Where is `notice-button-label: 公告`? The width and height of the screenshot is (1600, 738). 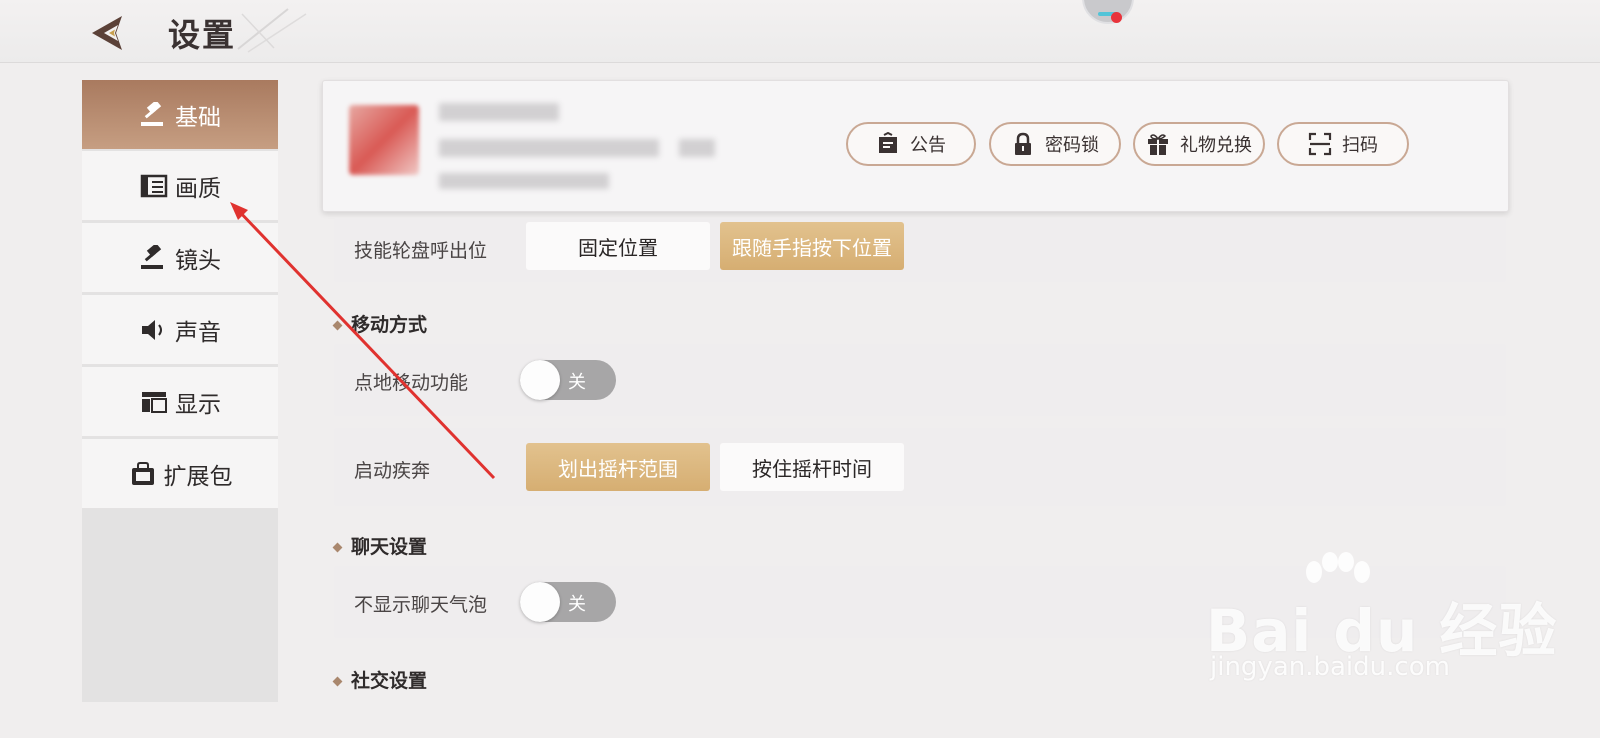 notice-button-label: 公告 is located at coordinates (928, 145).